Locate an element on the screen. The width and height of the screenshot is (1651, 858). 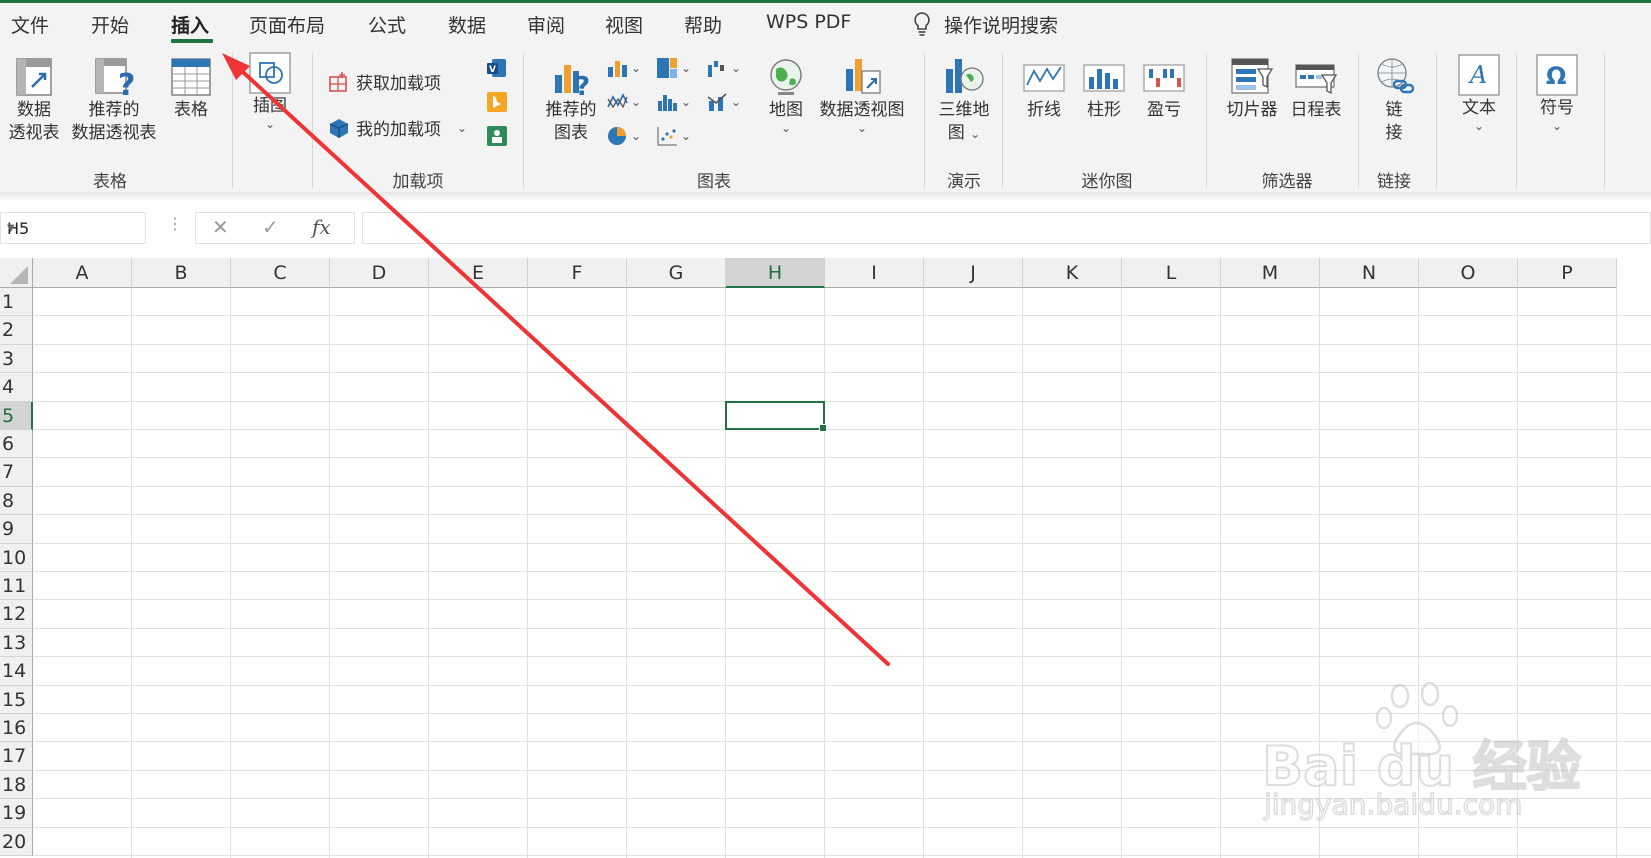
column-header-m: M is located at coordinates (1270, 273).